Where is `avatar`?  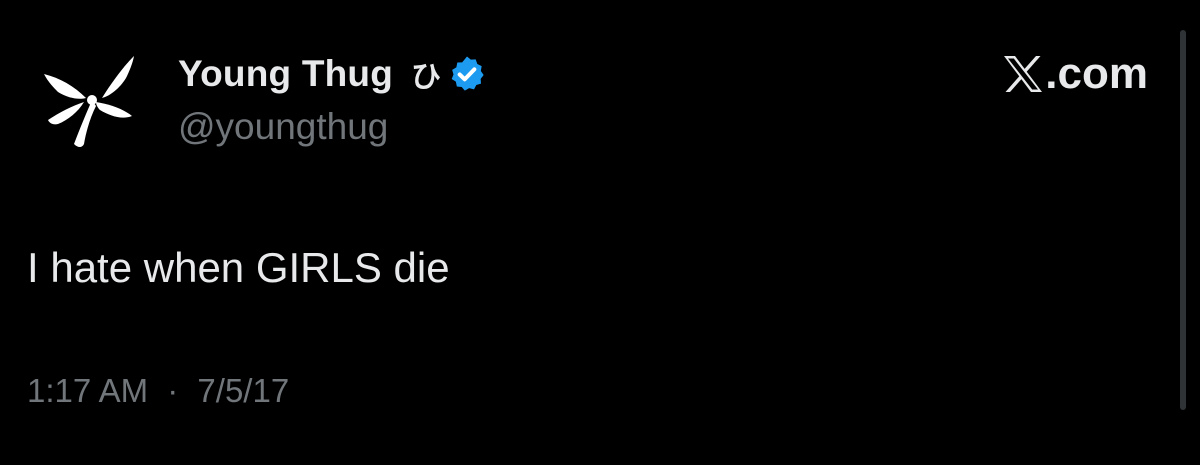 avatar is located at coordinates (92, 102).